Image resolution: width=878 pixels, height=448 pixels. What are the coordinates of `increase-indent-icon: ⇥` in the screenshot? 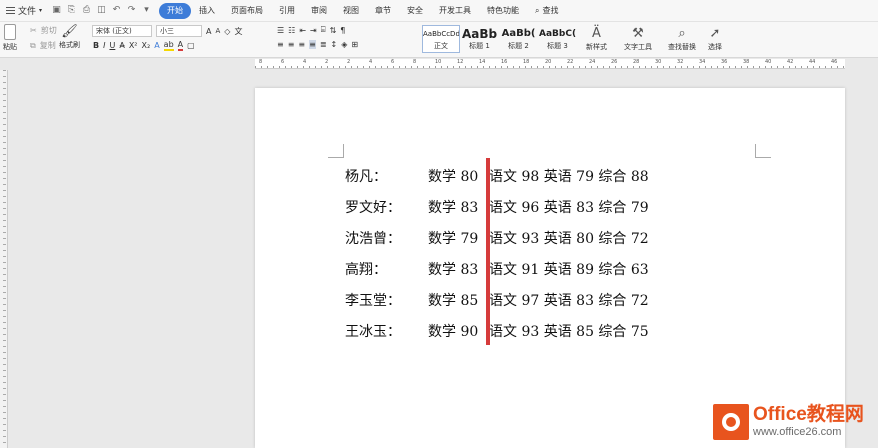 It's located at (313, 30).